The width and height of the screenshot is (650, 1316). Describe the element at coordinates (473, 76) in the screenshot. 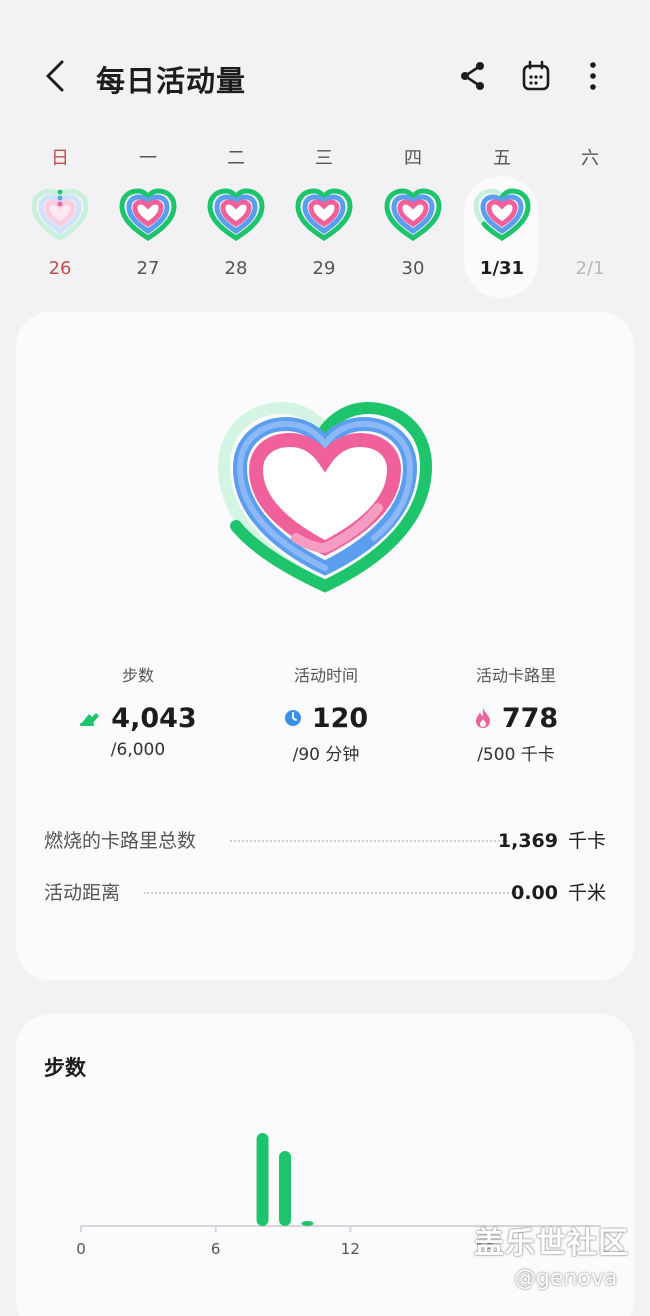

I see `share-icon` at that location.